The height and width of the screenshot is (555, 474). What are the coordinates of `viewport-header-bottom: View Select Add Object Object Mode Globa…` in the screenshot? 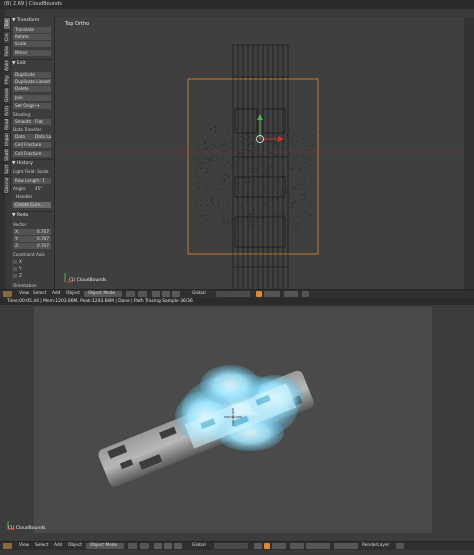 It's located at (237, 545).